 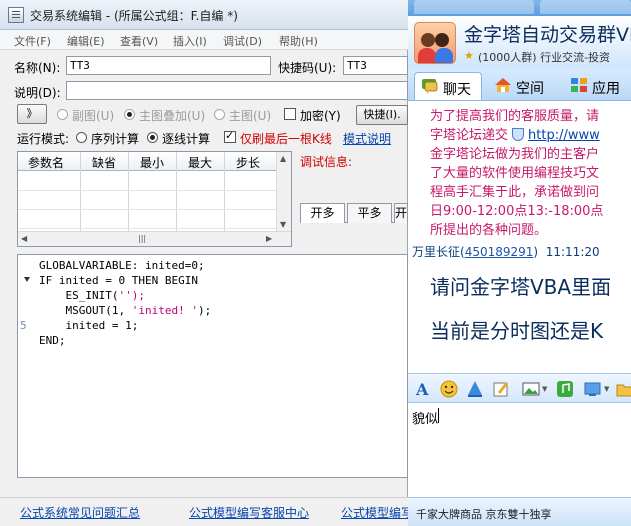 I want to click on avatar-head-icon, so click(x=428, y=40).